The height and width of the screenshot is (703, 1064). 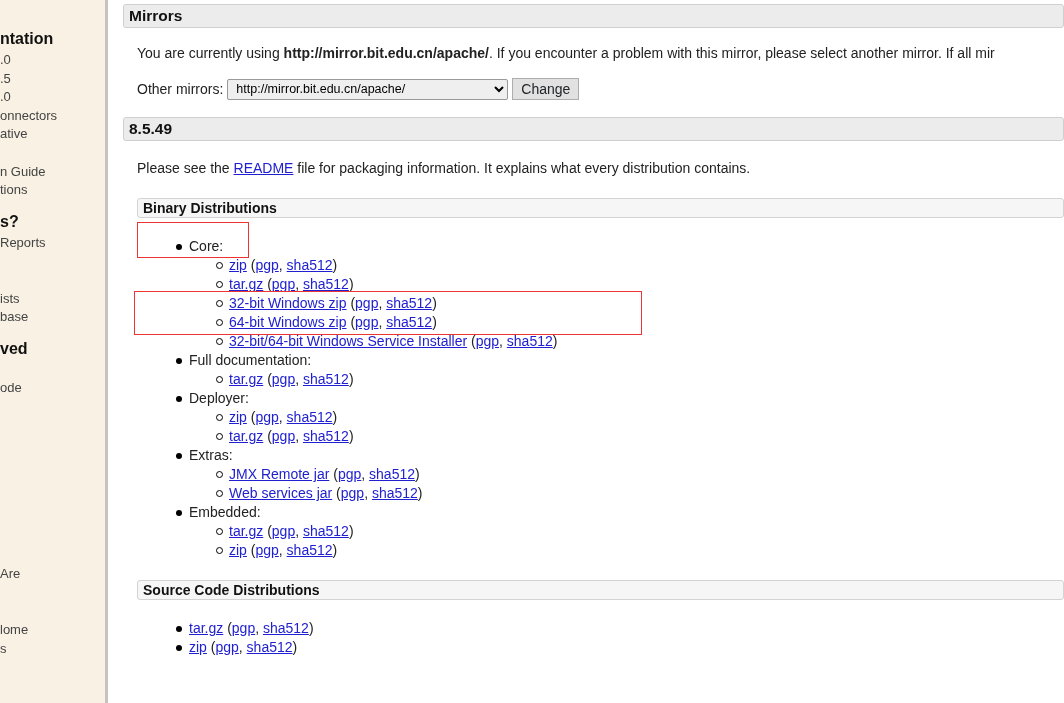 I want to click on link: README, so click(x=263, y=168).